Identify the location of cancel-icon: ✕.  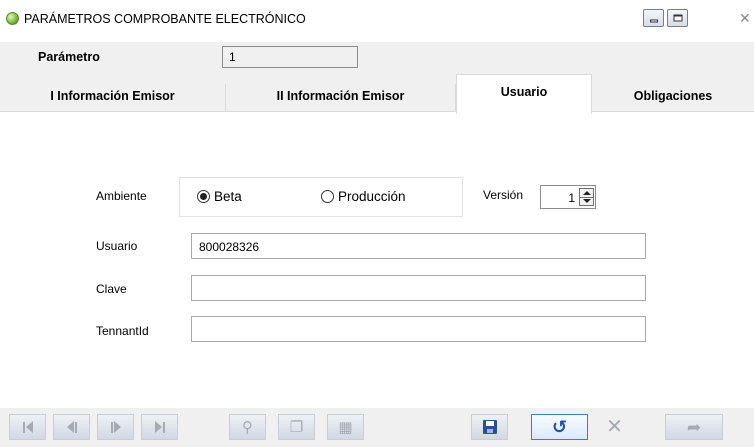
(614, 427).